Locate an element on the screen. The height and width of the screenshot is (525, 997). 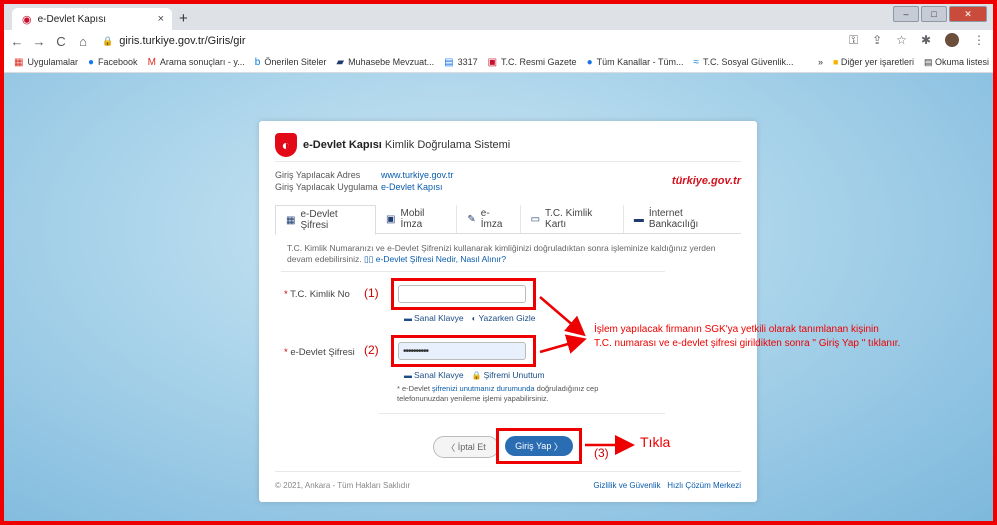
gmail-icon: M is located at coordinates (151, 62).